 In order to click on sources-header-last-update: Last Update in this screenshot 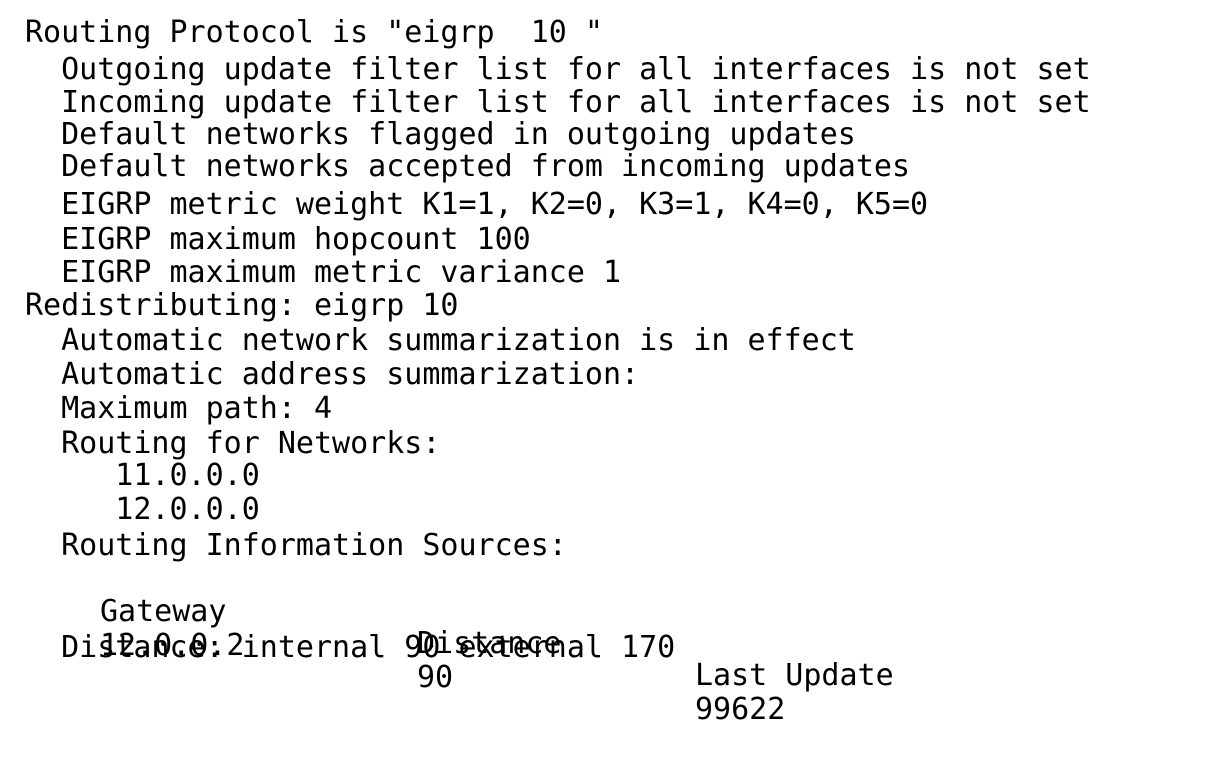, I will do `click(794, 675)`.